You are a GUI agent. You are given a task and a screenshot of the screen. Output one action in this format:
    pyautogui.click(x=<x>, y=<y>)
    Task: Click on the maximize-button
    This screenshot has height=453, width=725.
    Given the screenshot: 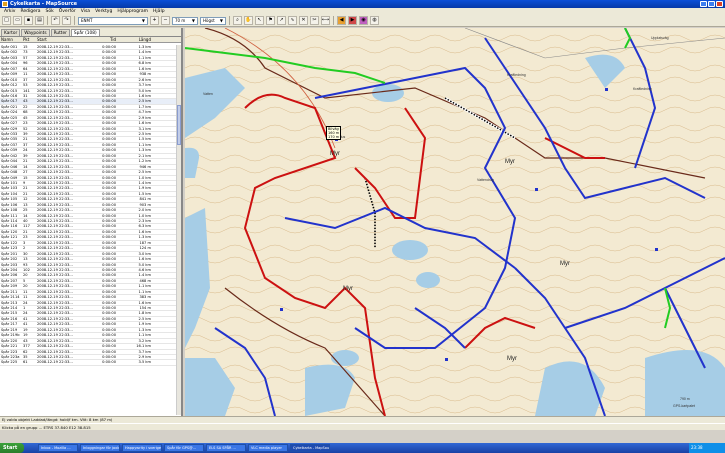 What is the action you would take?
    pyautogui.click(x=711, y=4)
    